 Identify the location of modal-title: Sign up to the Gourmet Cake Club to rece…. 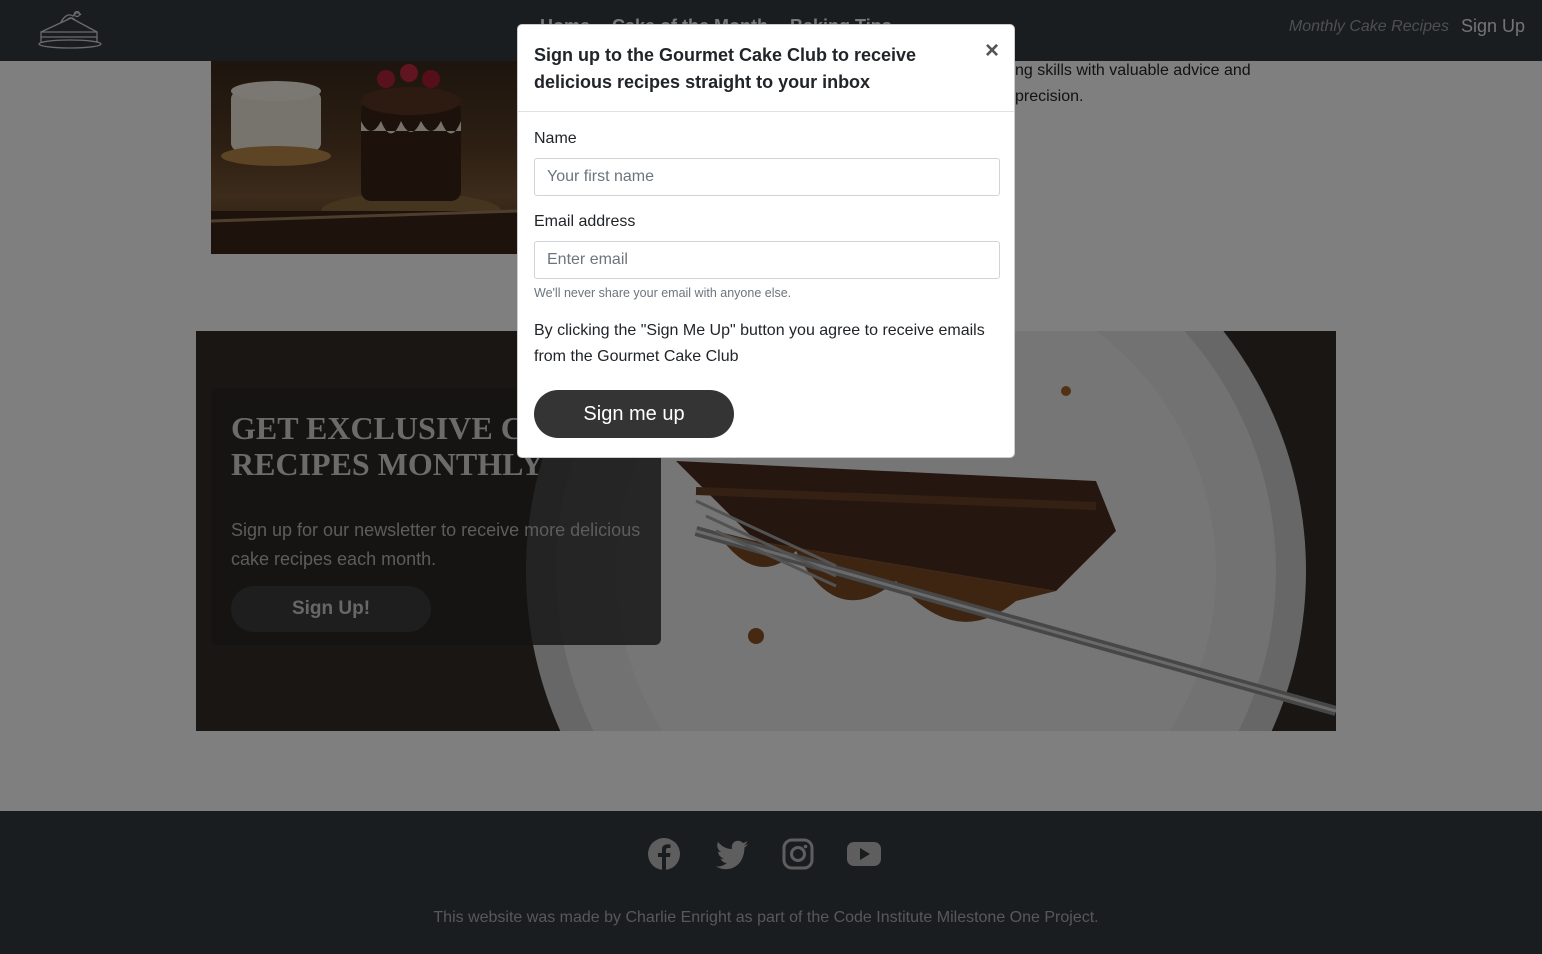
(725, 68).